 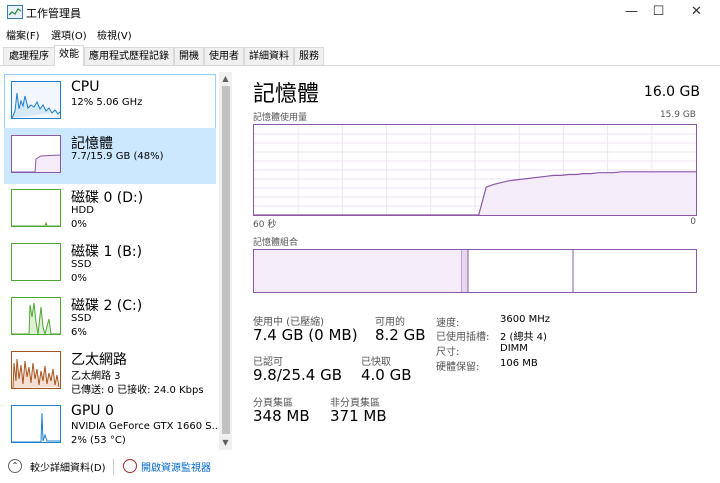 I want to click on time-axis-left: 60 秒, so click(x=265, y=225).